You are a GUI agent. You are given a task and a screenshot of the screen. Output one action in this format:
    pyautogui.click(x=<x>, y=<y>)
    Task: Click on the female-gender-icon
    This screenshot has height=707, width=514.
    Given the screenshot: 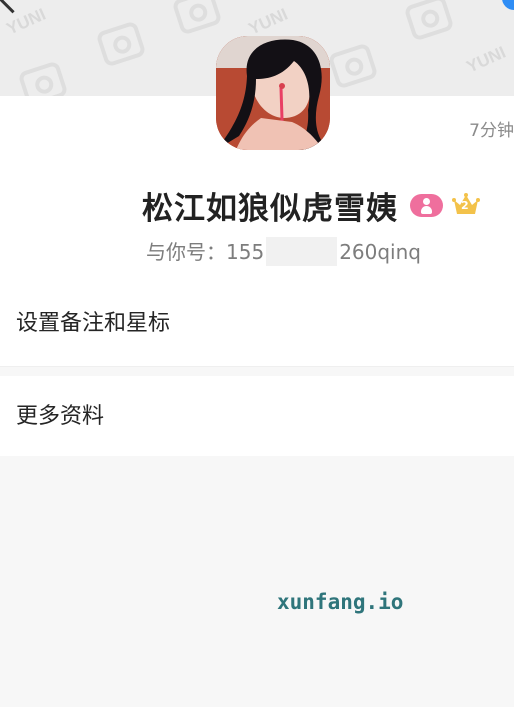 What is the action you would take?
    pyautogui.click(x=426, y=205)
    